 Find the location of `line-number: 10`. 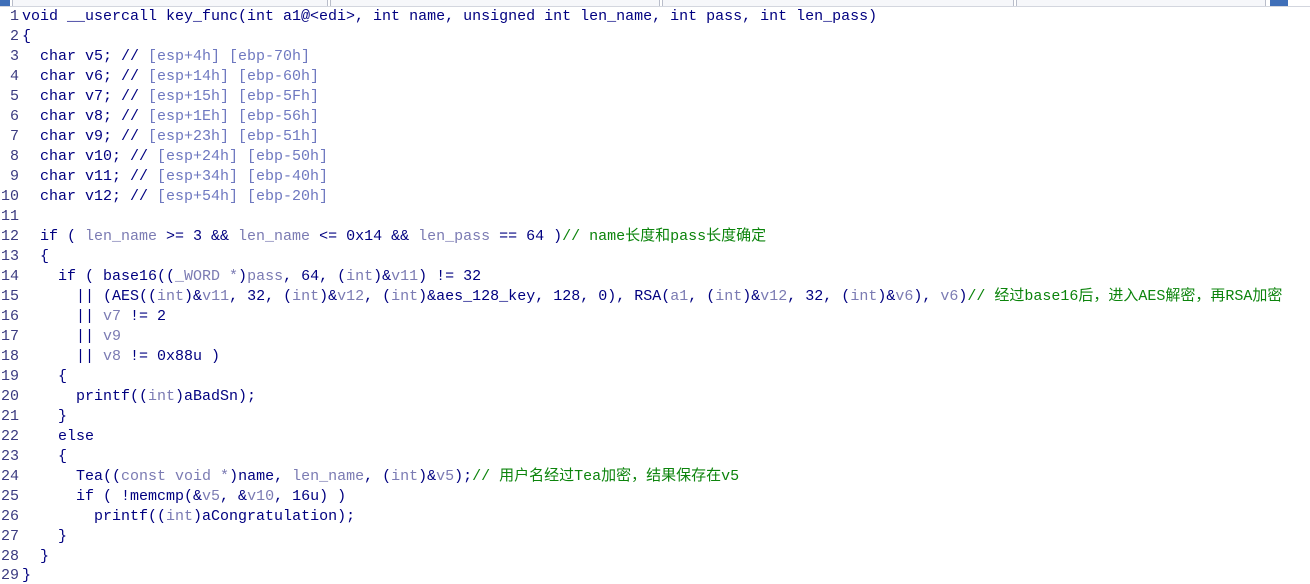

line-number: 10 is located at coordinates (9, 196).